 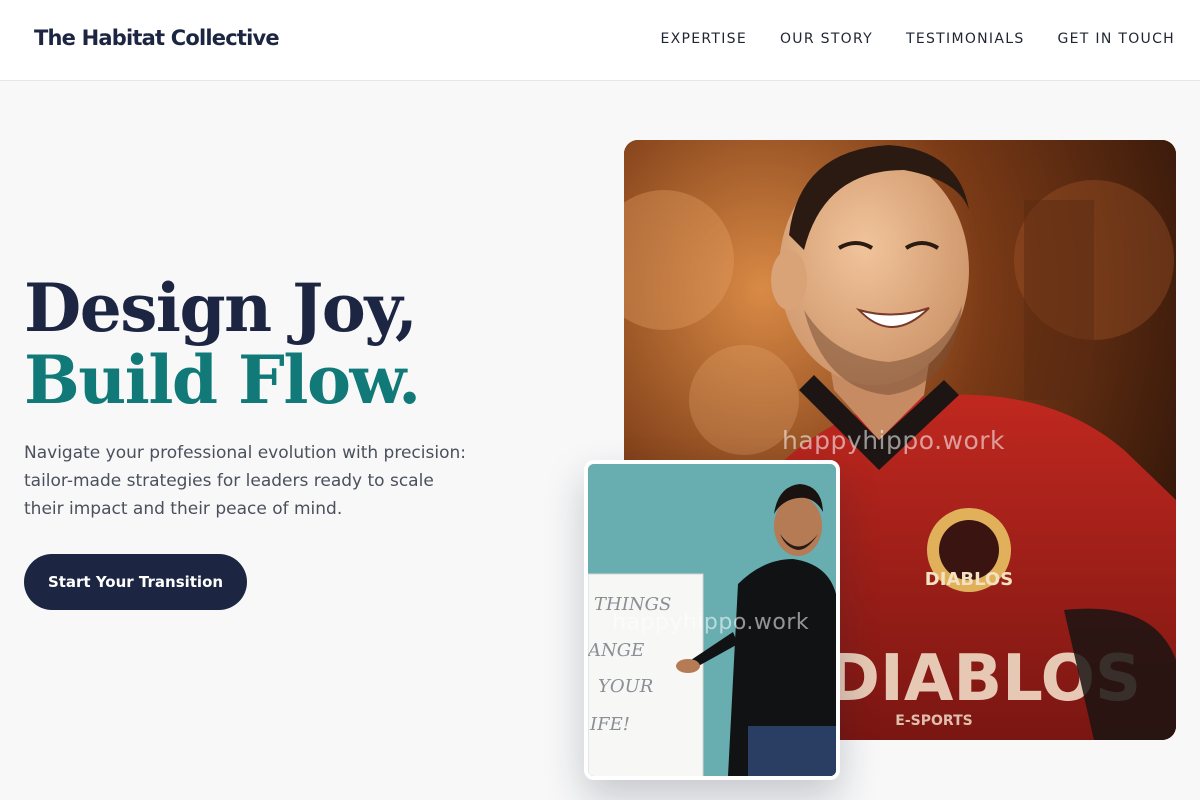 I want to click on inset-photo-illustration: THINGS ANGE YOUR IFE!, so click(x=712, y=620).